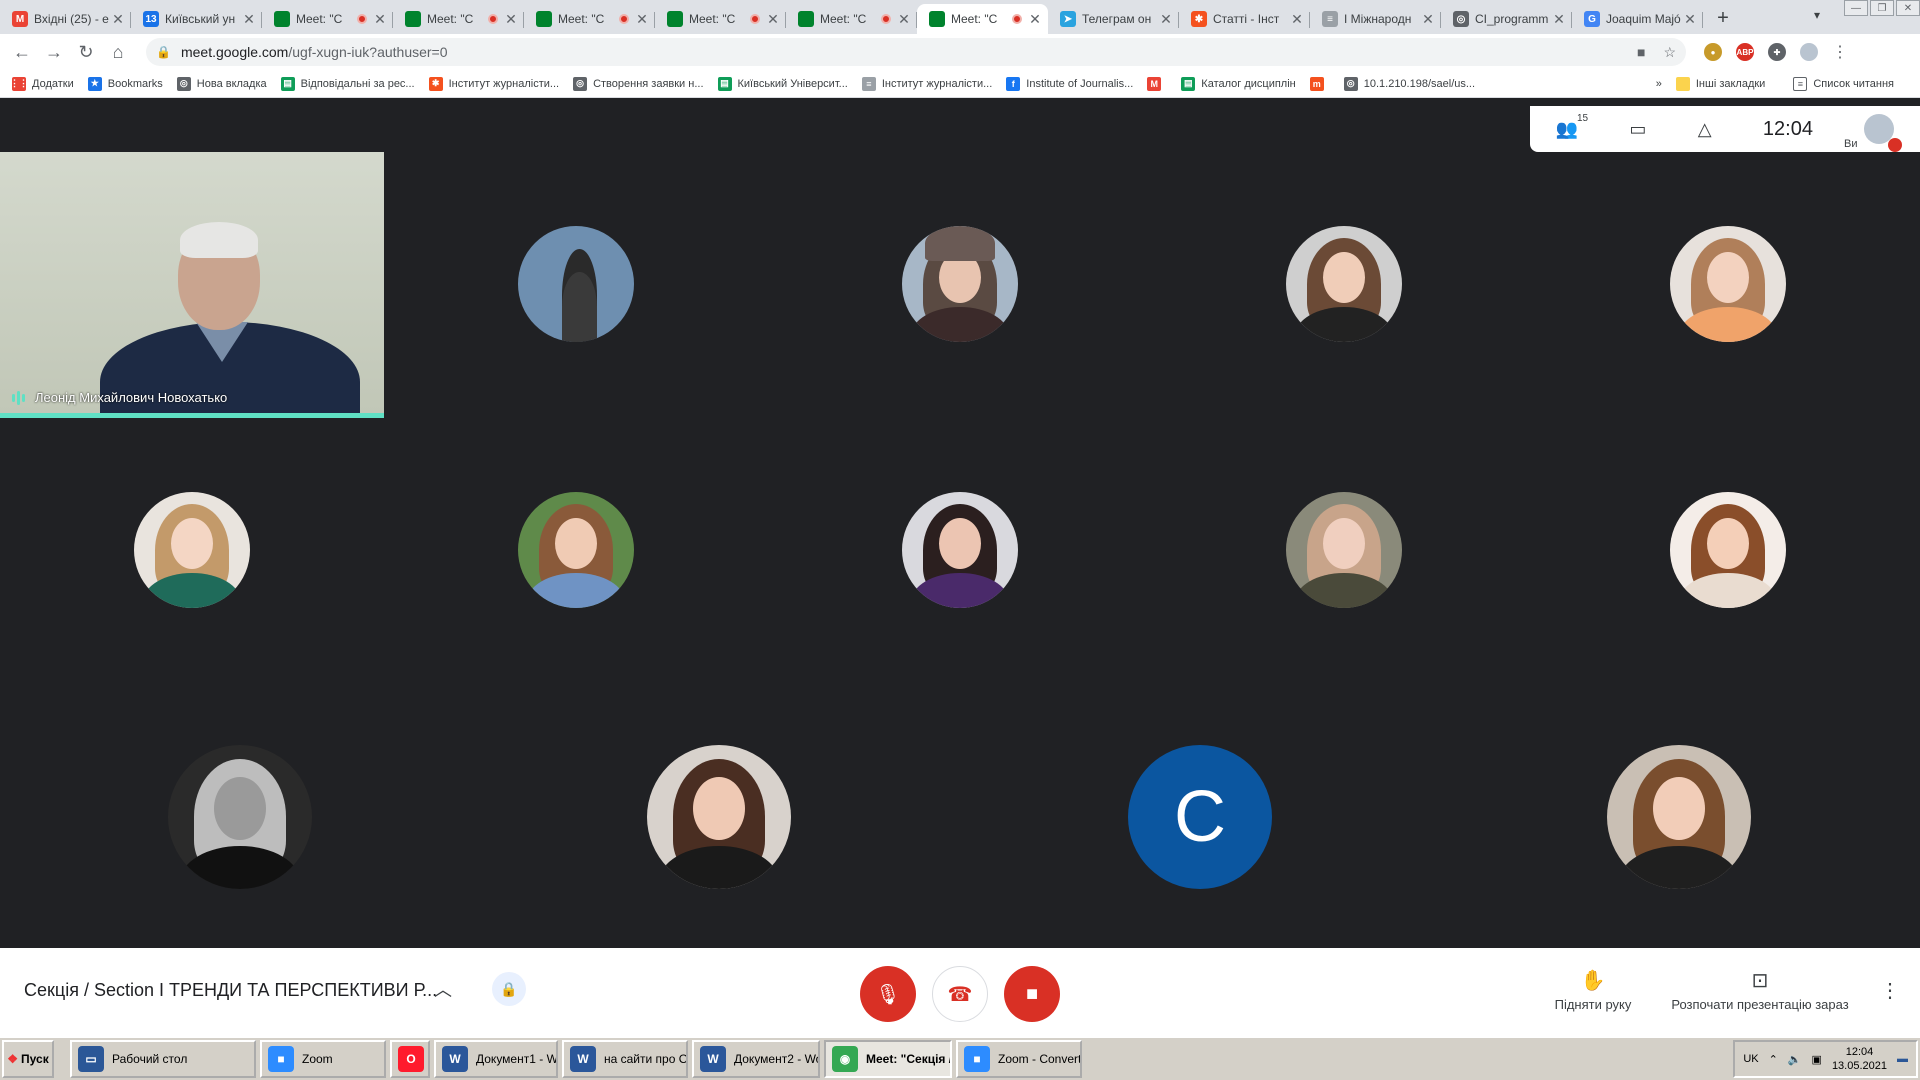 This screenshot has height=1080, width=1920. I want to click on menu-icon: ⋮, so click(1840, 52).